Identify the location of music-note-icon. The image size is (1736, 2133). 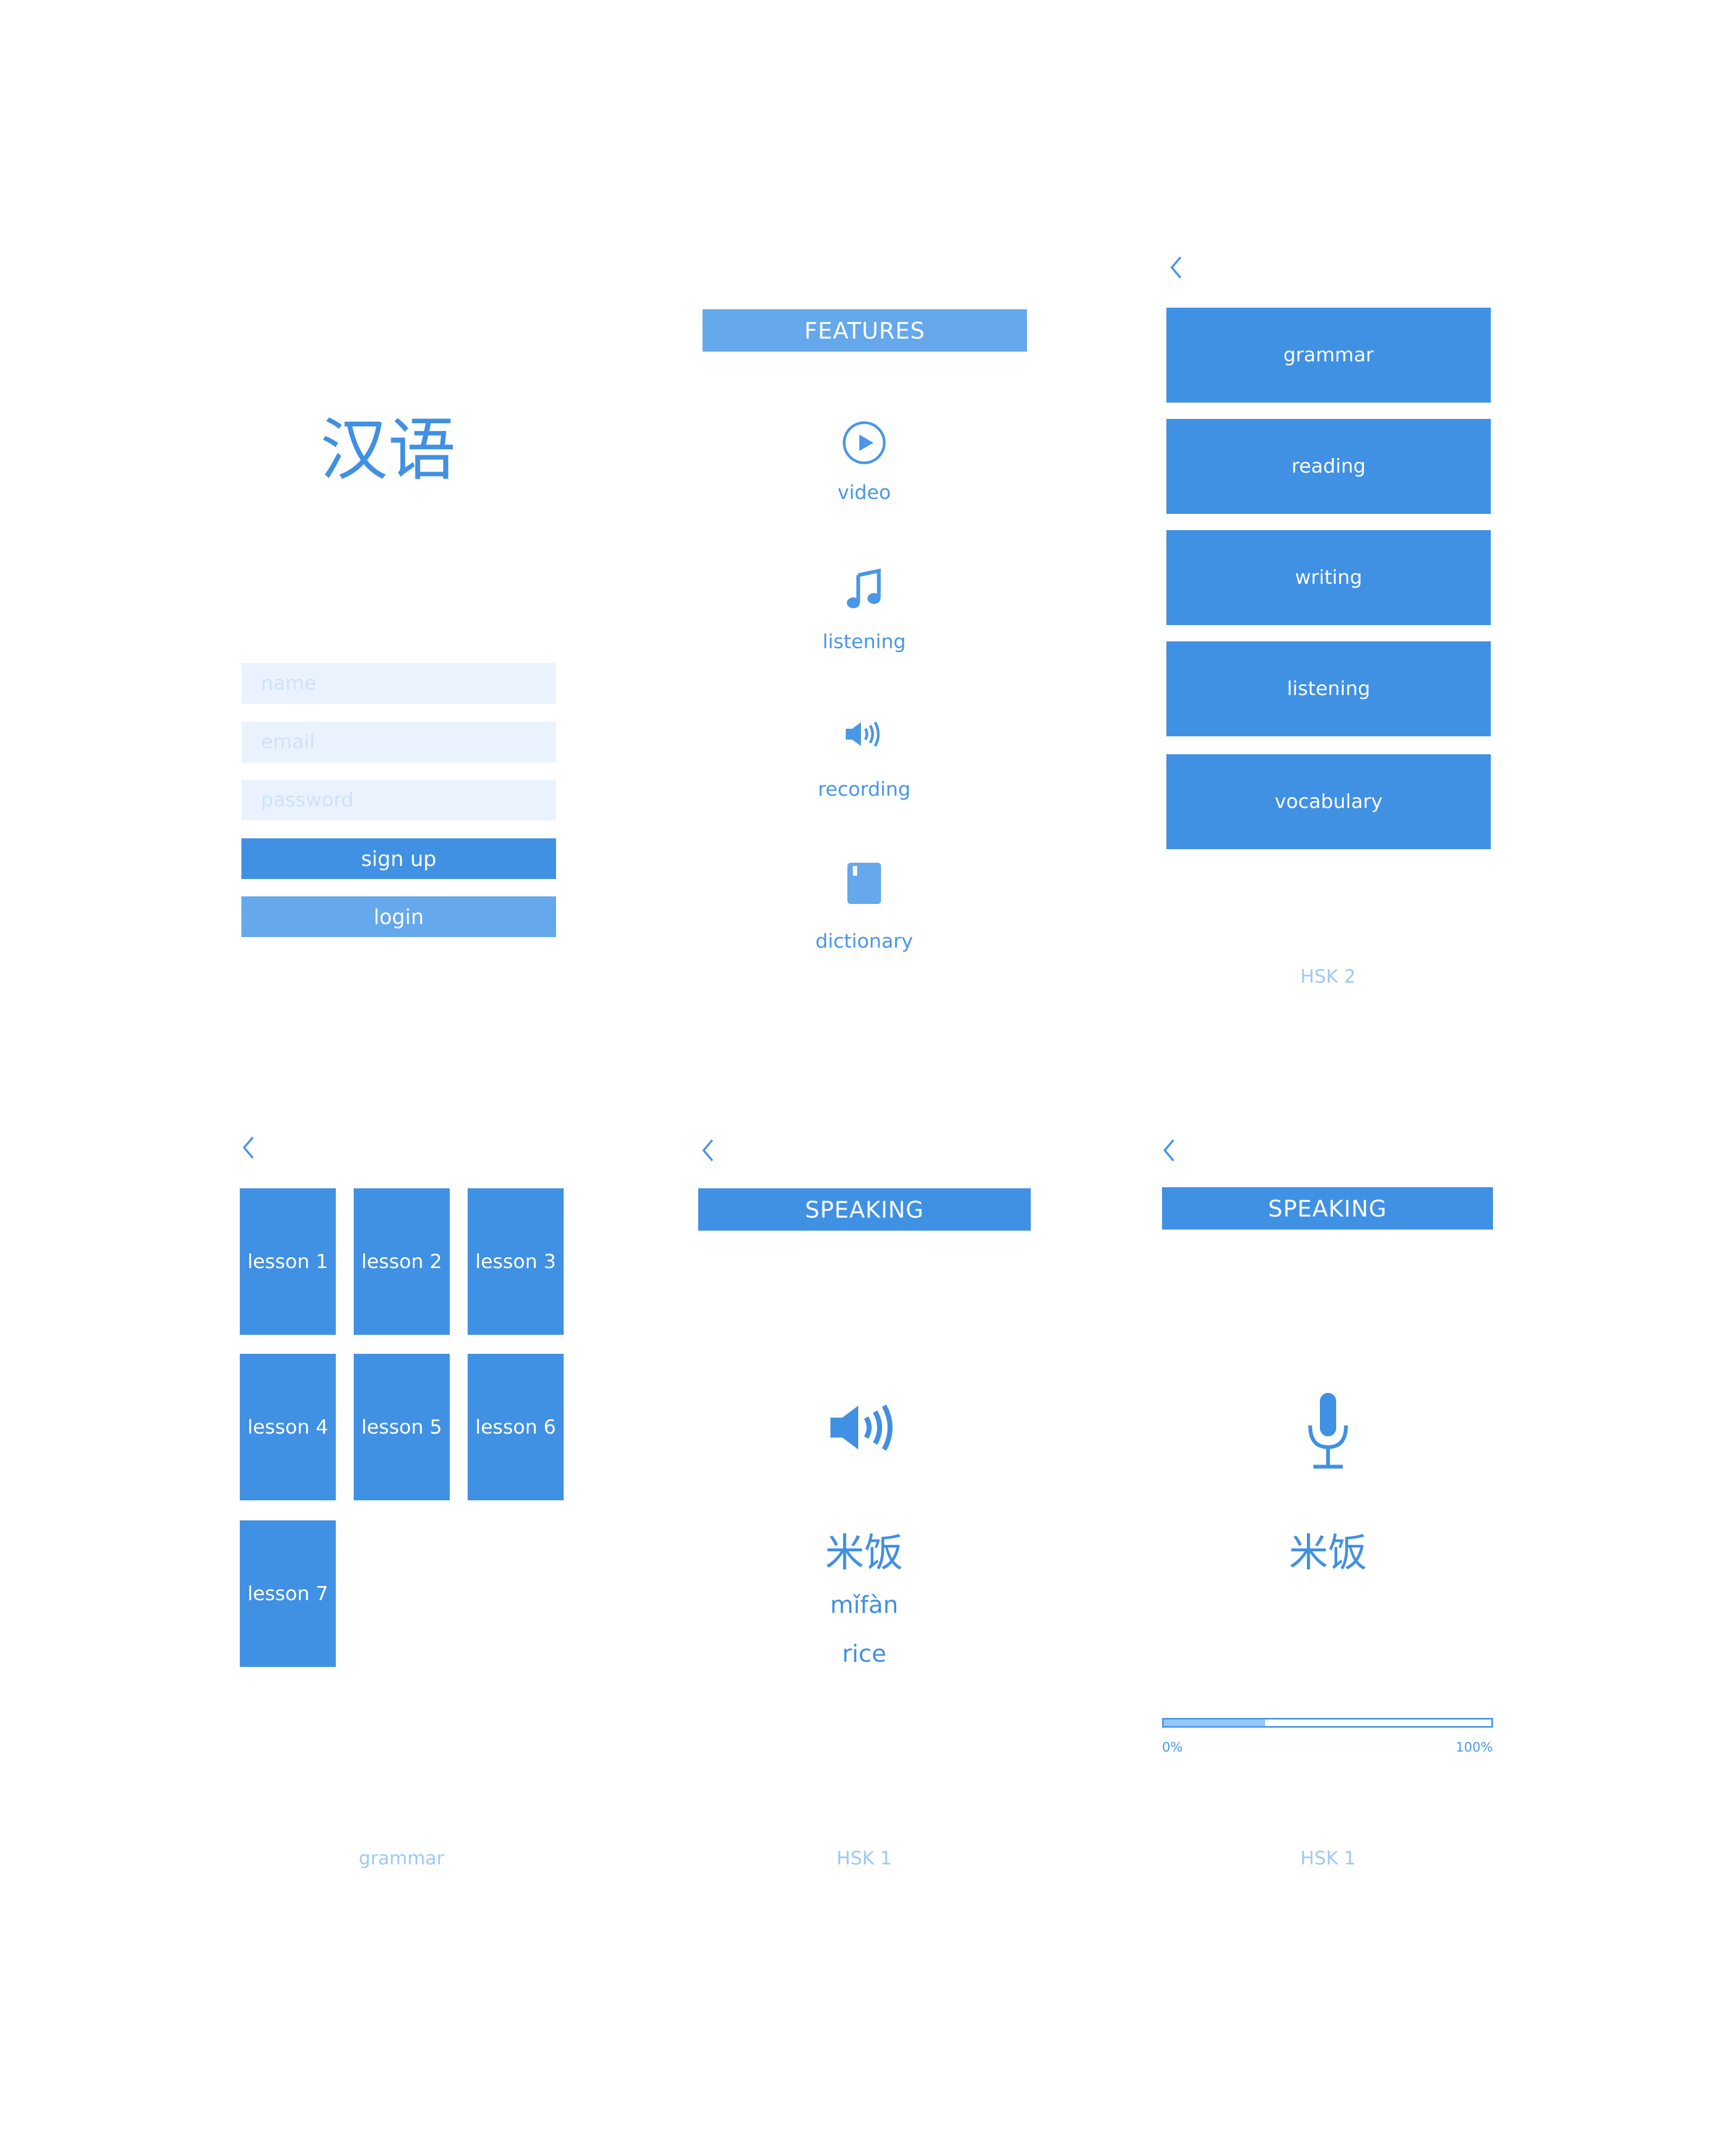
(864, 590).